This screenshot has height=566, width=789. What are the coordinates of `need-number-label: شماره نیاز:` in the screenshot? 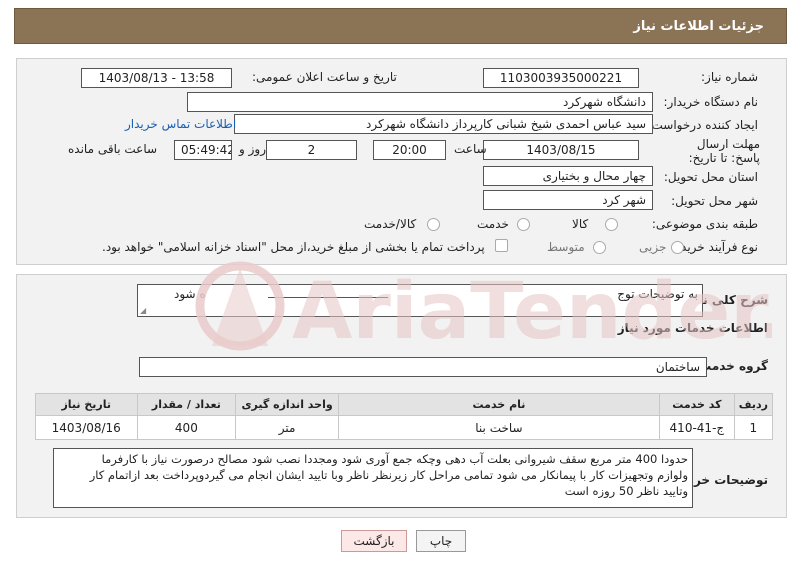 It's located at (729, 77).